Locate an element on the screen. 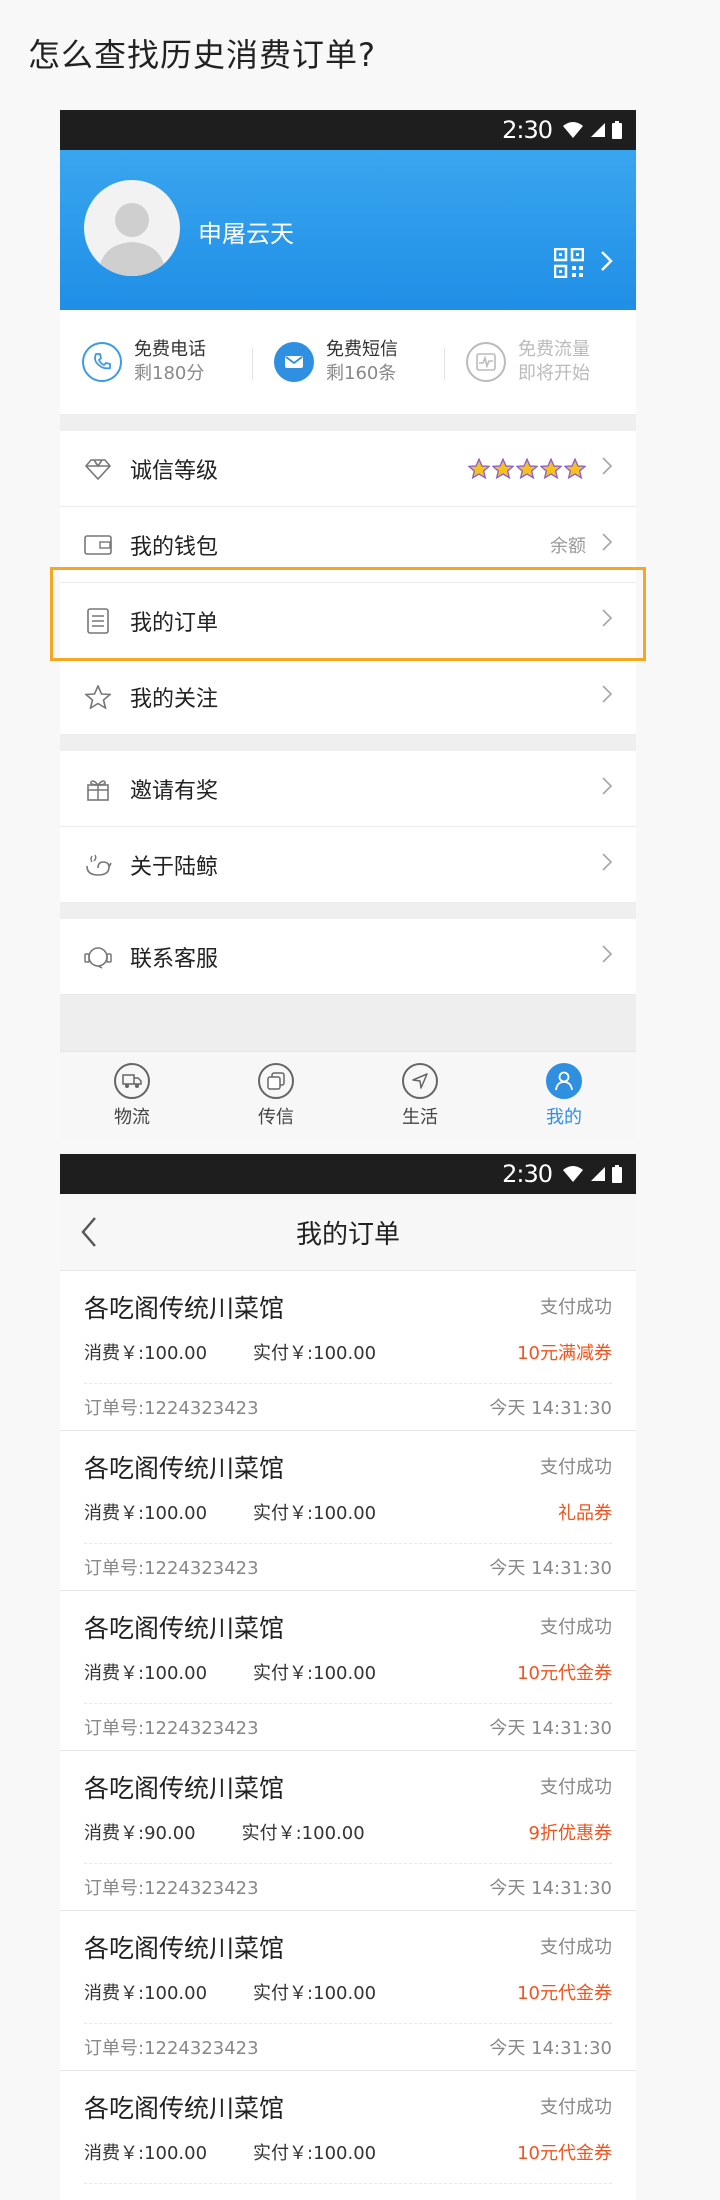 The image size is (720, 2200). menu-about: 关于陆鲸 is located at coordinates (348, 865).